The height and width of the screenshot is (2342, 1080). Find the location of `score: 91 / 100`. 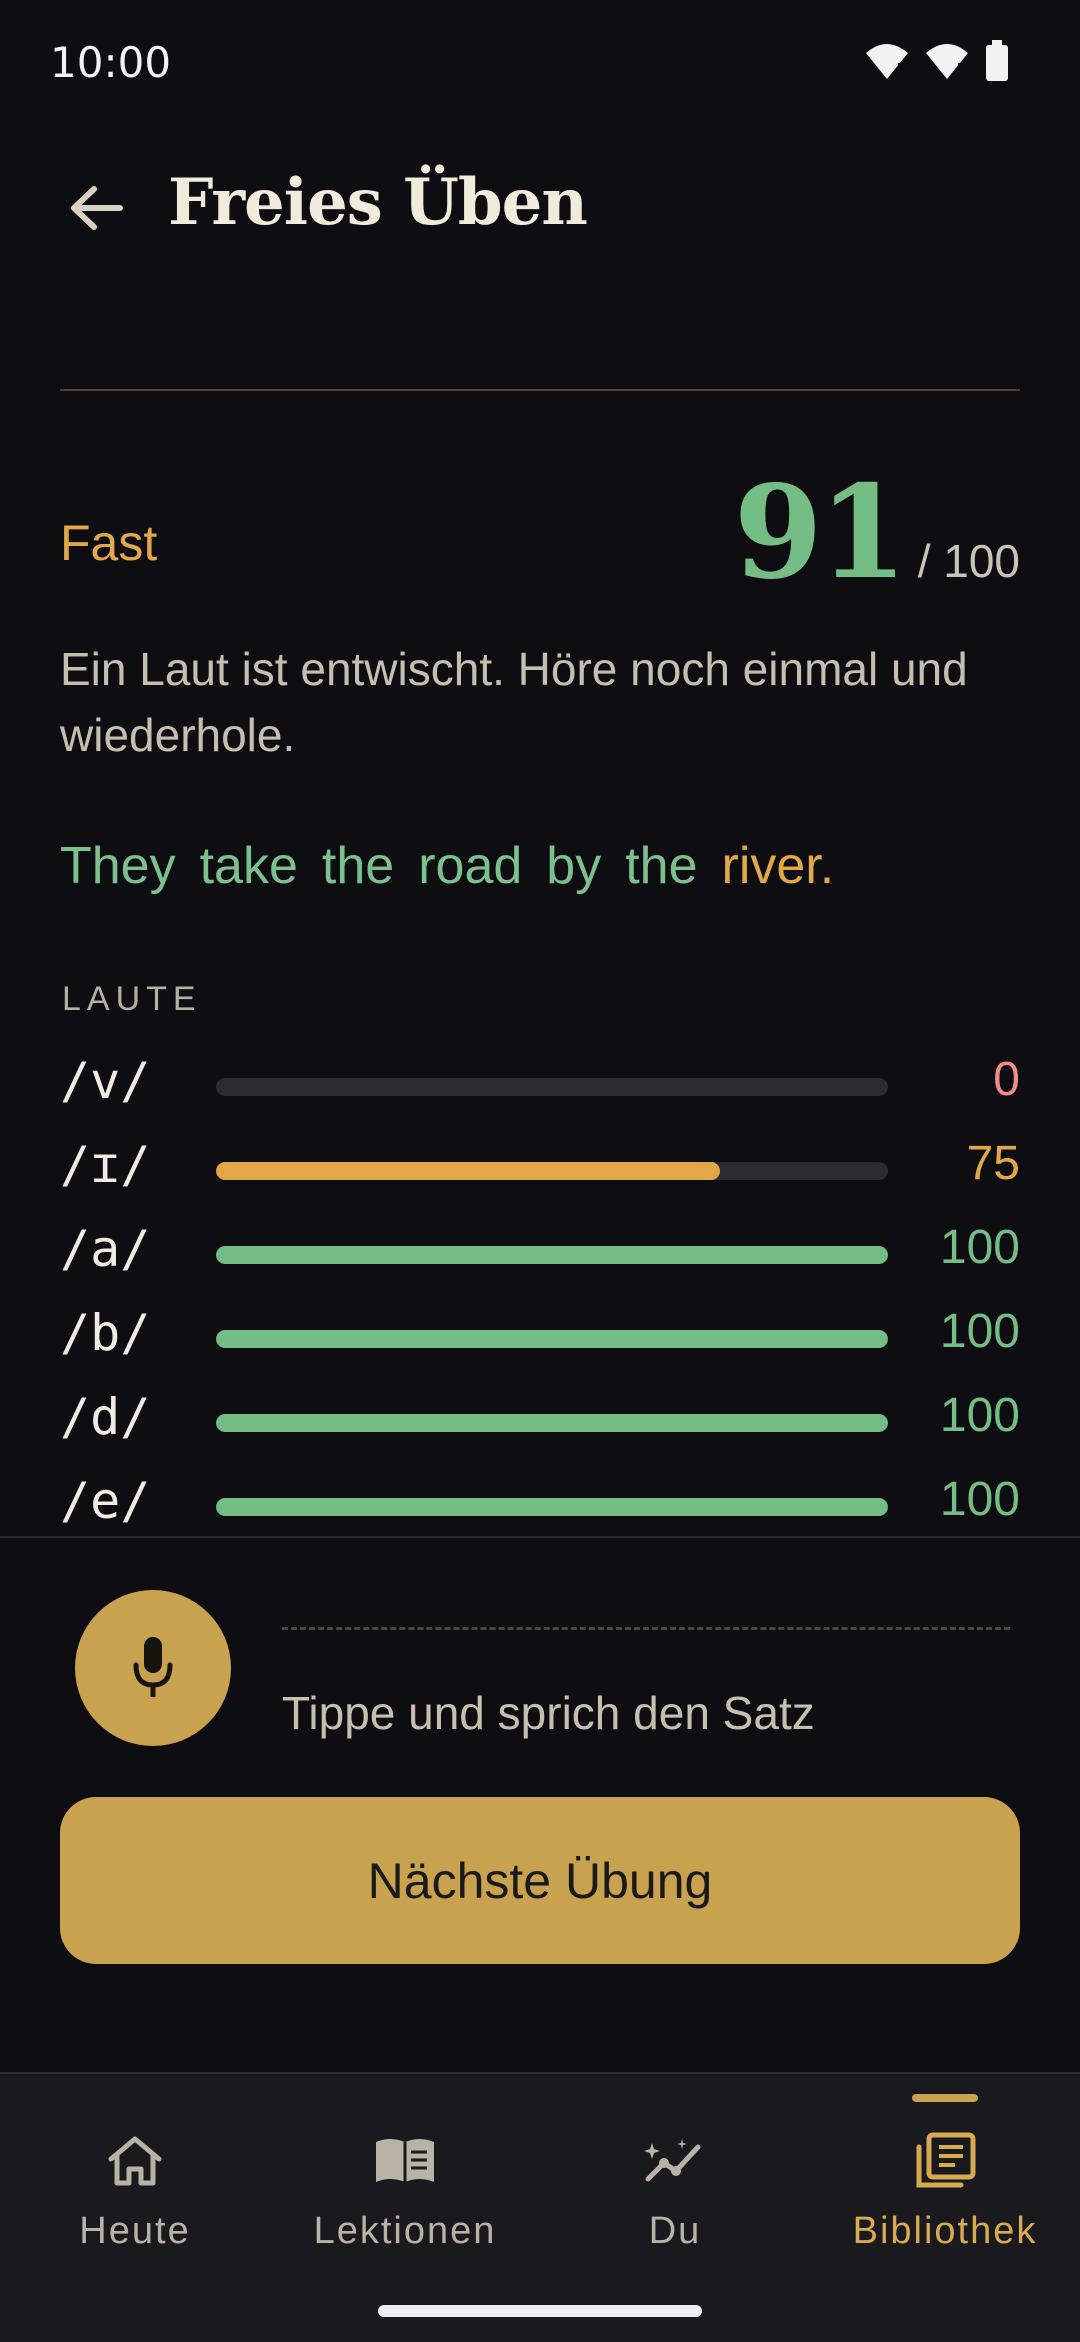

score: 91 / 100 is located at coordinates (877, 533).